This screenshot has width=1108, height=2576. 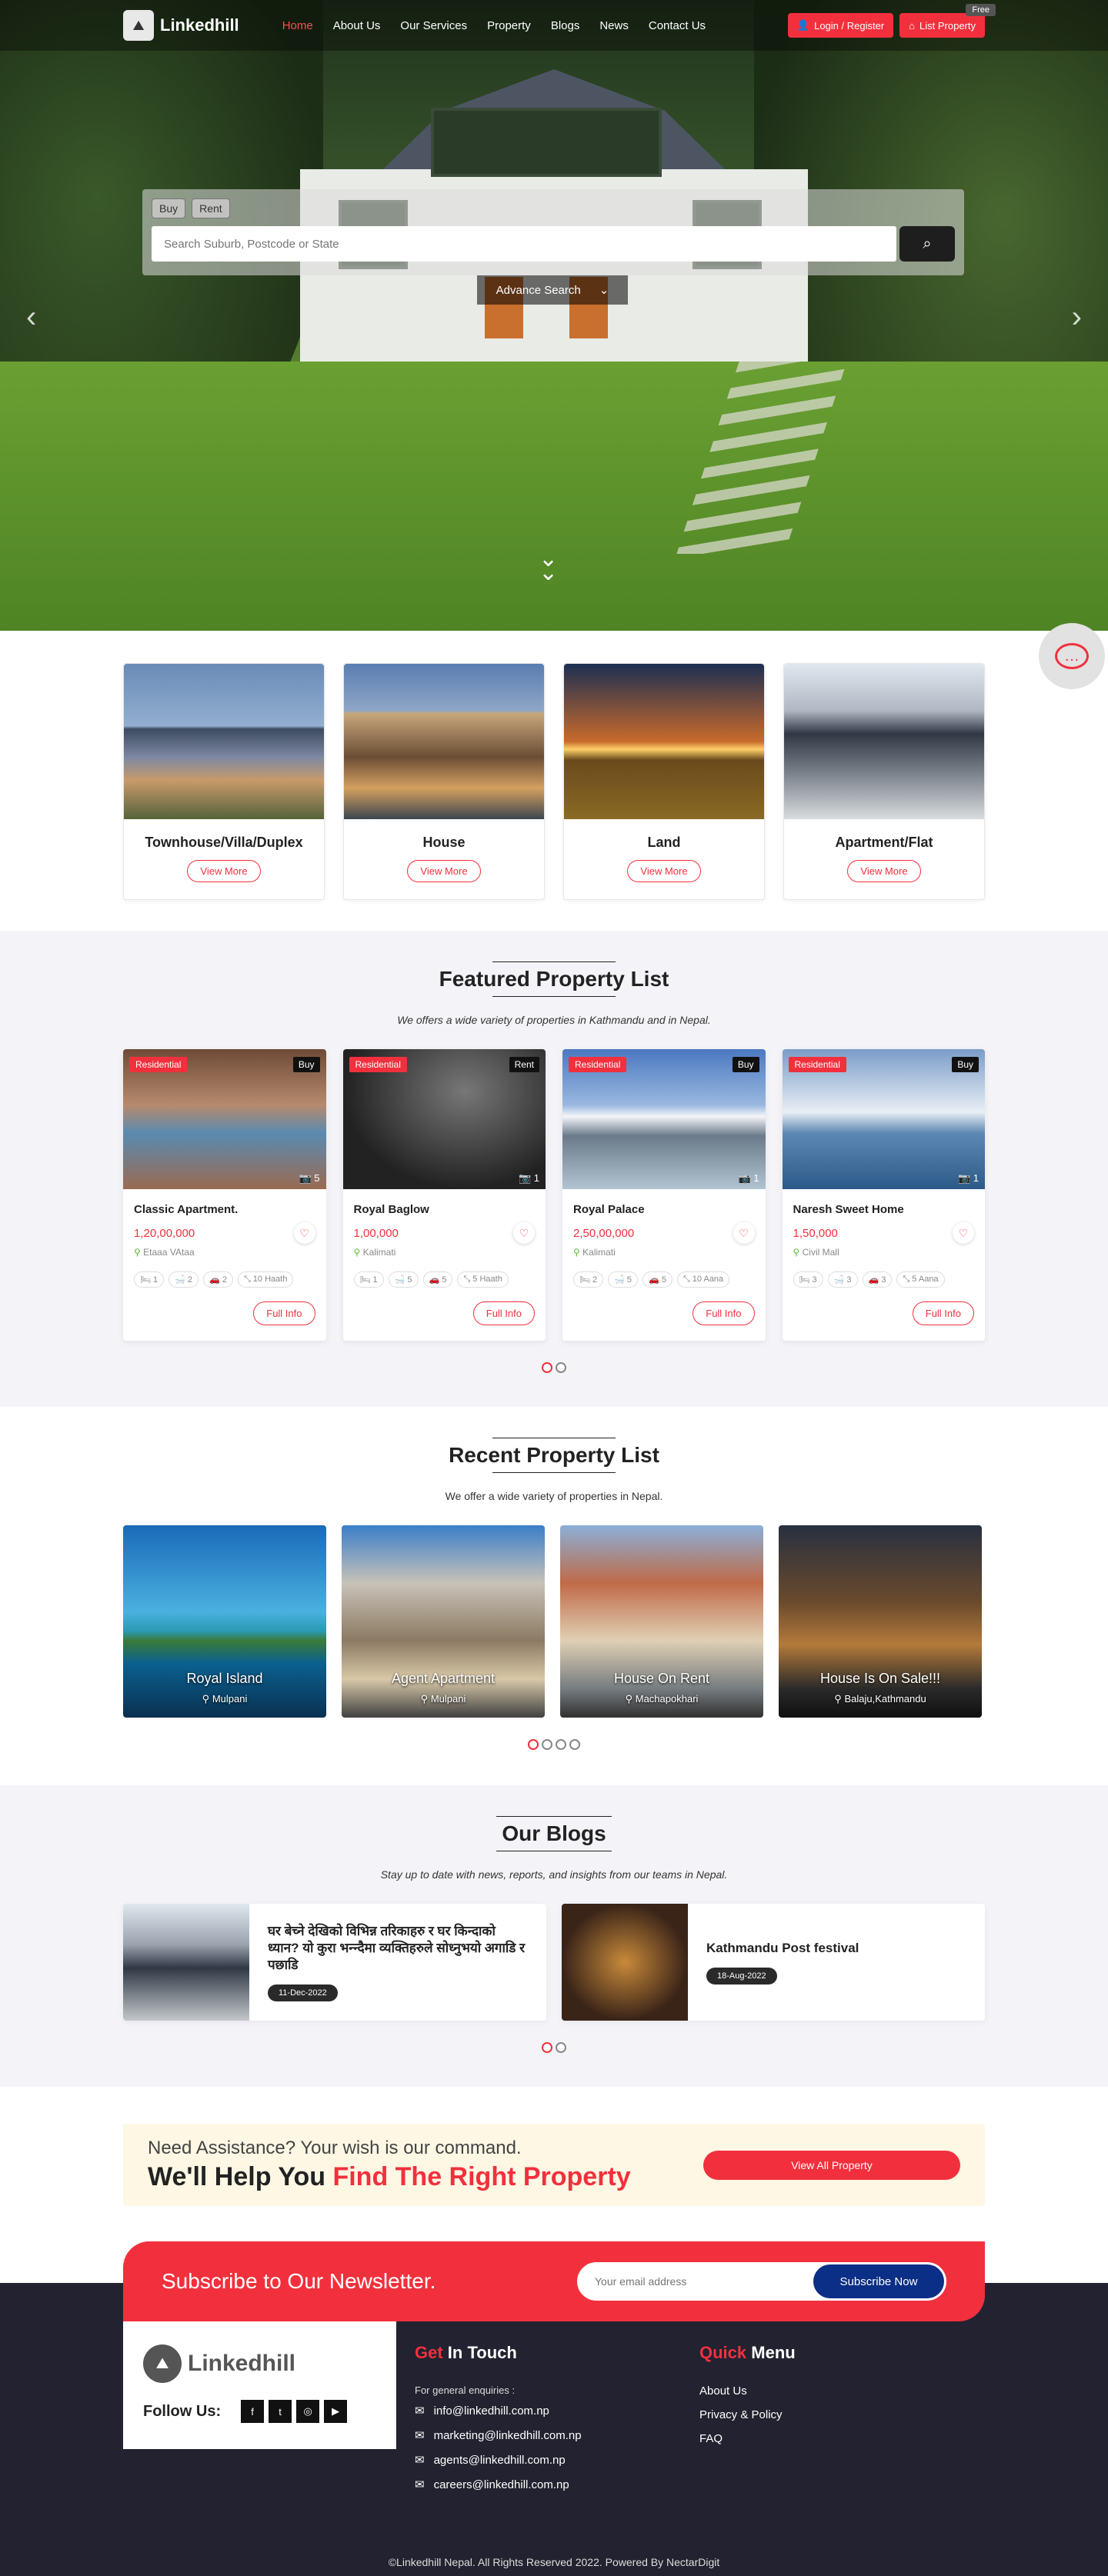 I want to click on property-name: Royal Baglow, so click(x=391, y=1209).